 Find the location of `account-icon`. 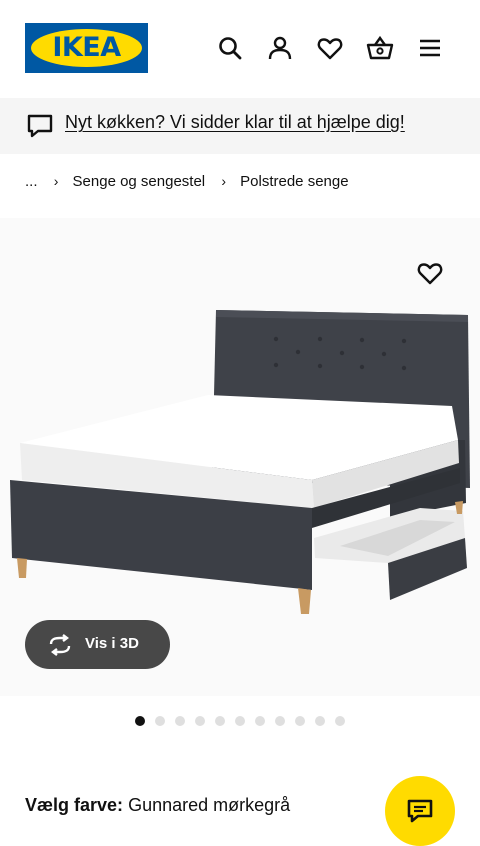

account-icon is located at coordinates (280, 48).